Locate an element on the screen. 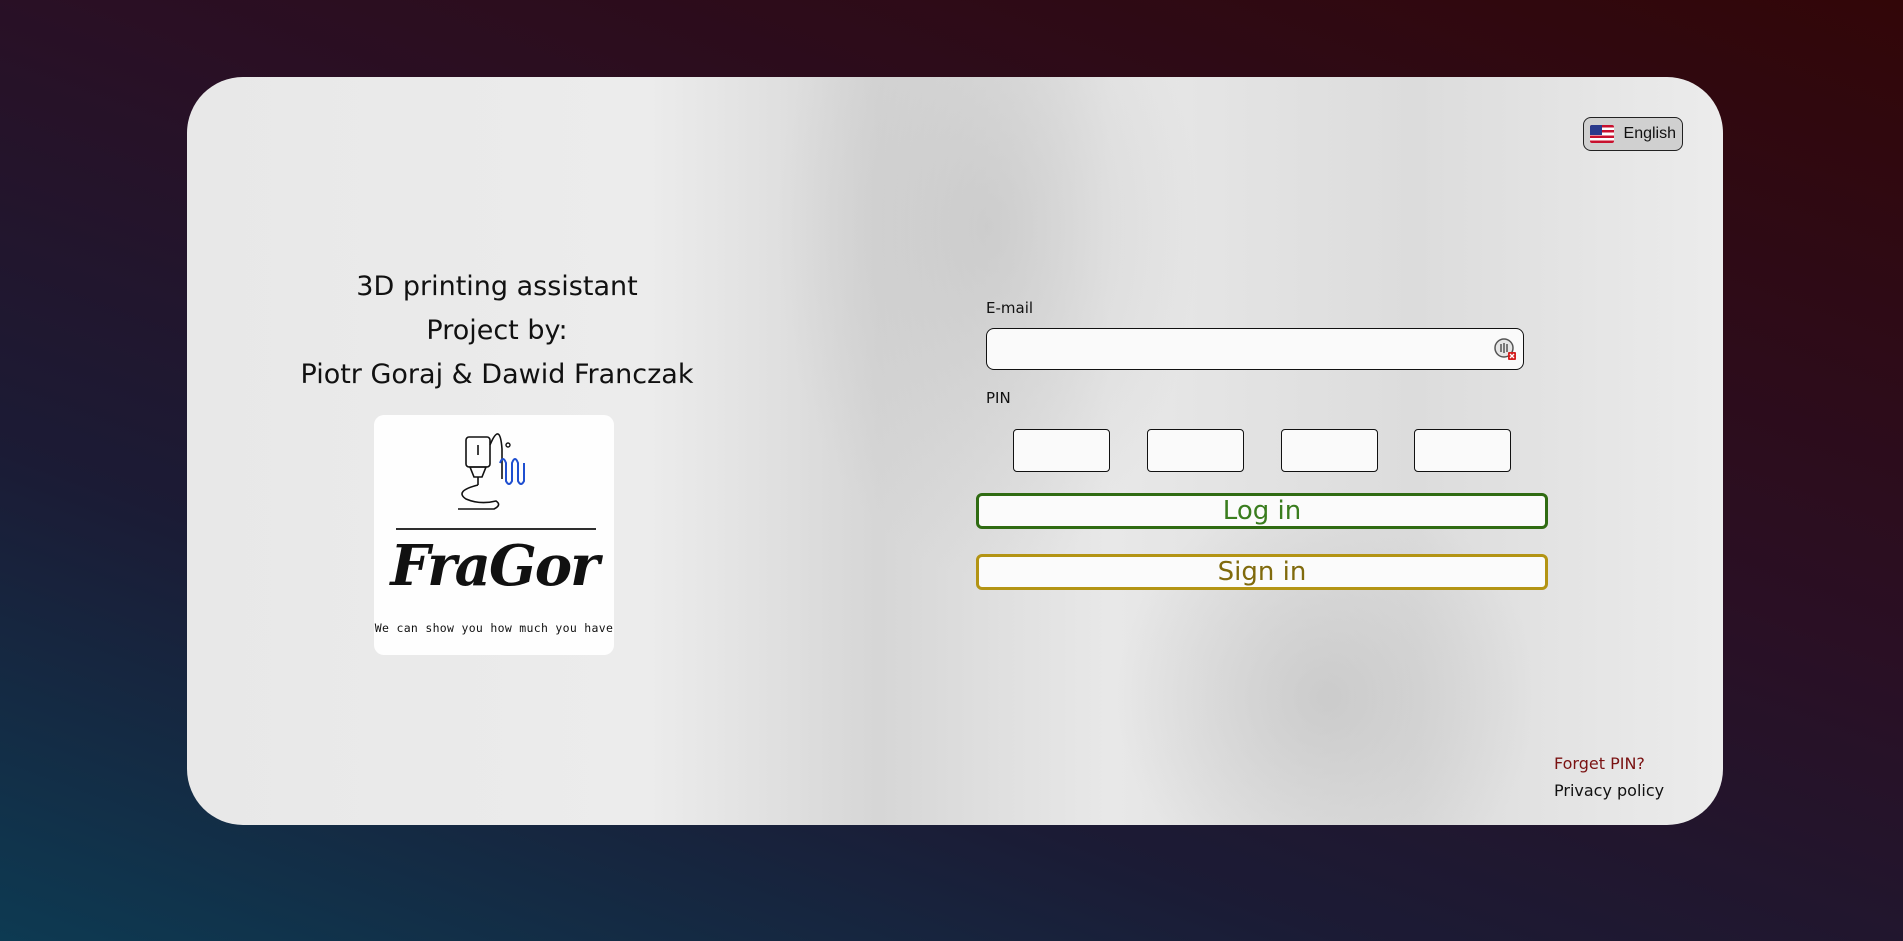 This screenshot has width=1903, height=941. language-label: English is located at coordinates (1649, 133).